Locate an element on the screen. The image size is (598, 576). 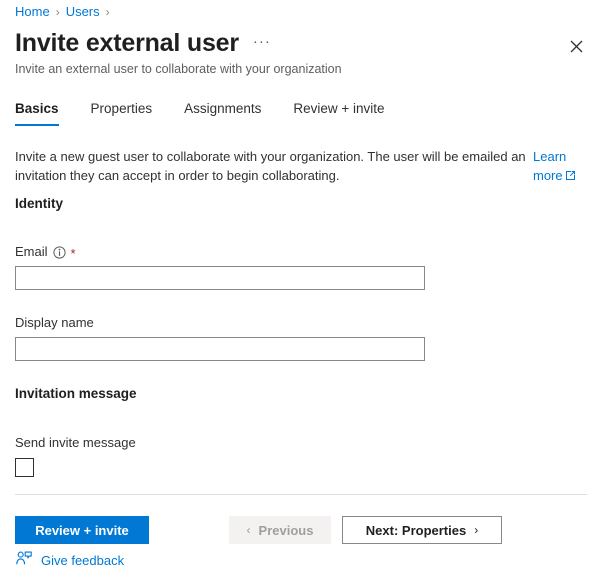
info-icon is located at coordinates (59, 252).